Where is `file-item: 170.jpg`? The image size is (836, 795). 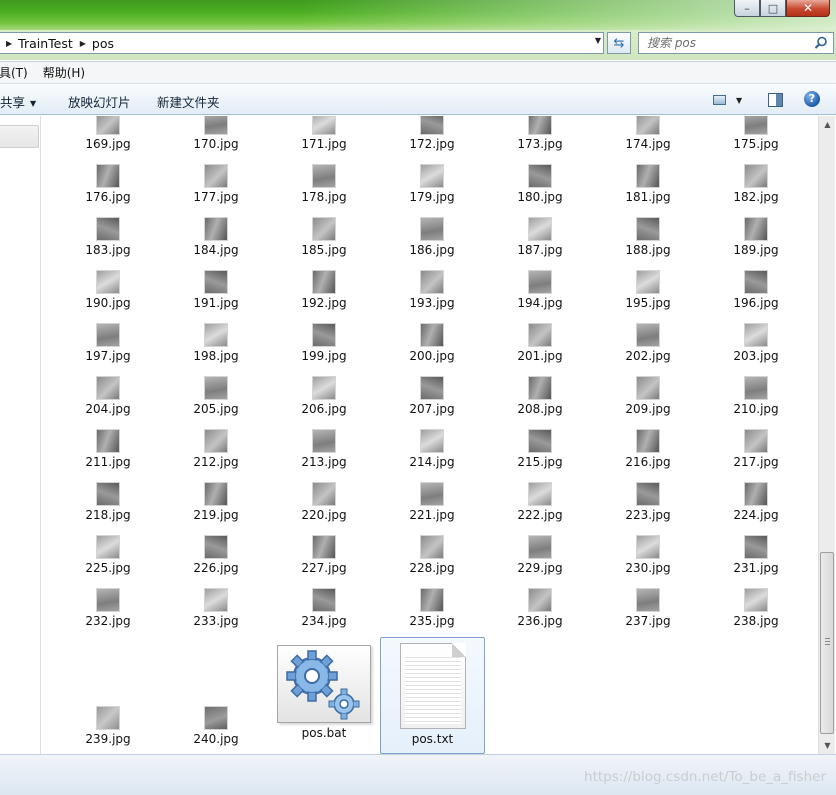 file-item: 170.jpg is located at coordinates (216, 133).